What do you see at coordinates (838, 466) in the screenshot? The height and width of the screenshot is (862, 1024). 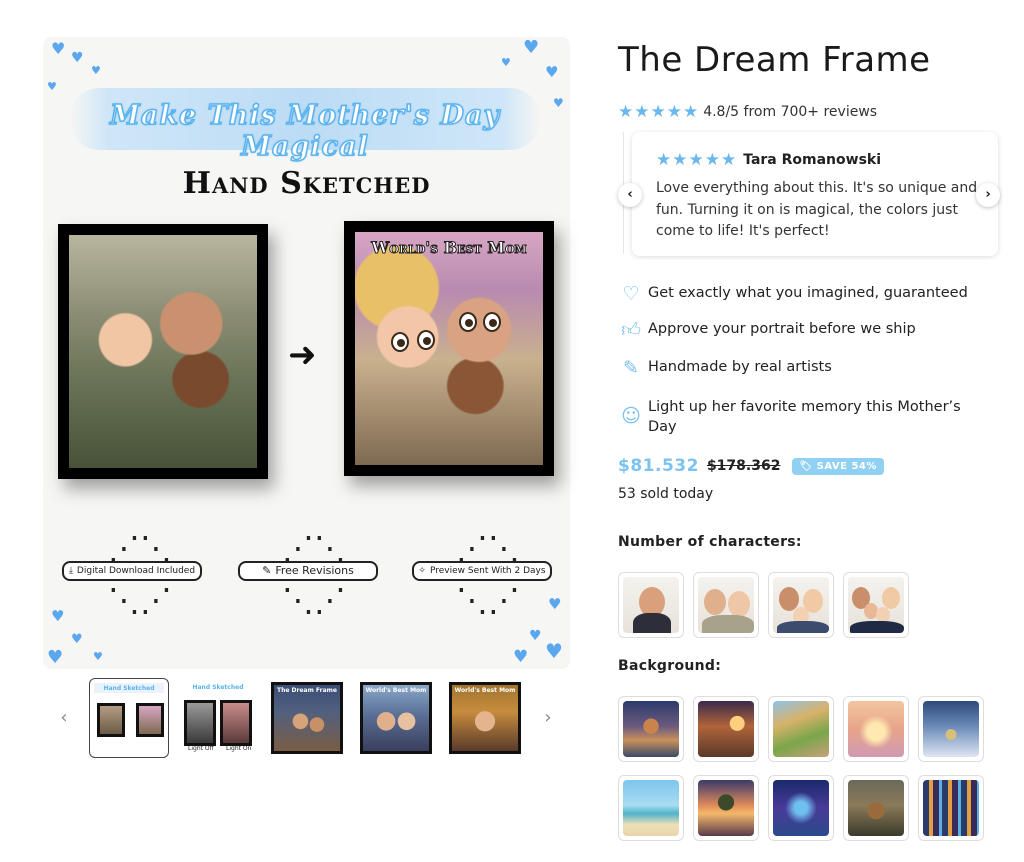 I see `save-badge: 🏷︎ SAVE 54%` at bounding box center [838, 466].